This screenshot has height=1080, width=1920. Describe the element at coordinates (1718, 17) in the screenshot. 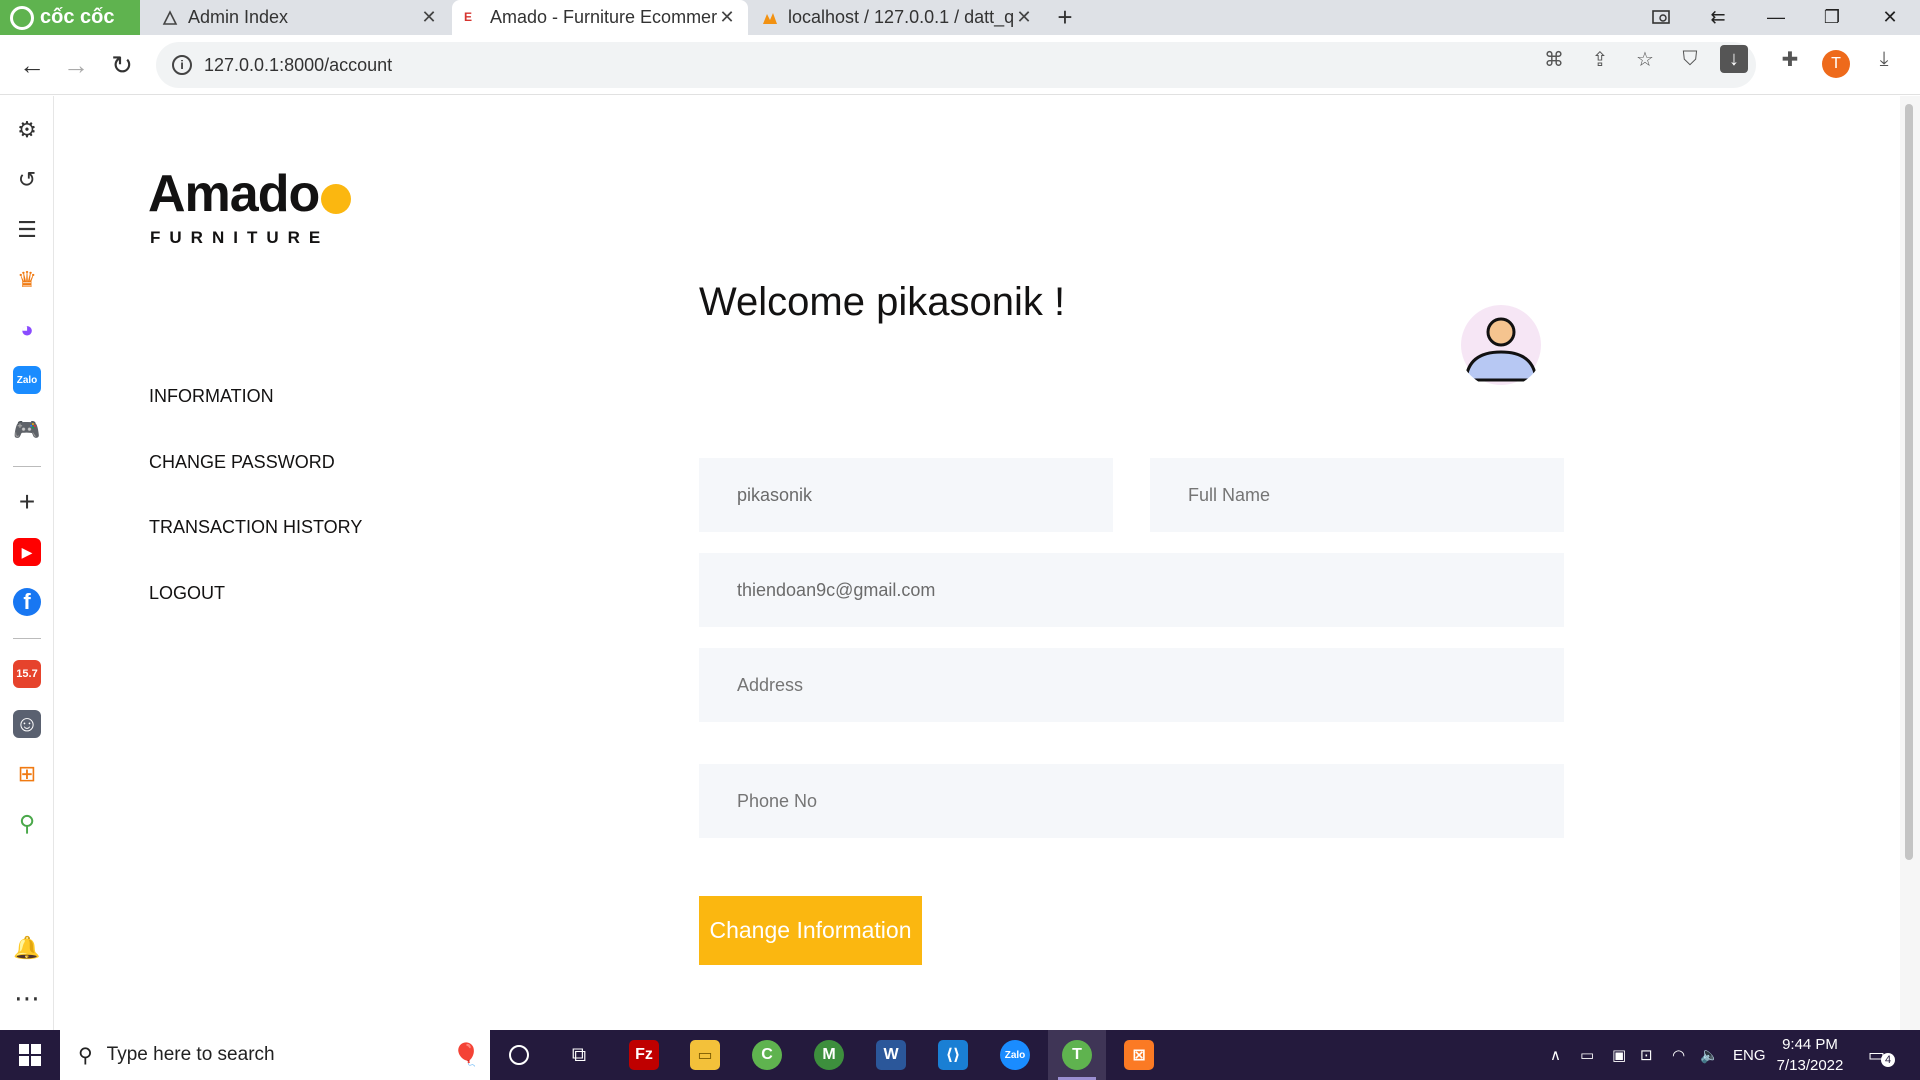

I see `back-history-icon: ⇇` at that location.